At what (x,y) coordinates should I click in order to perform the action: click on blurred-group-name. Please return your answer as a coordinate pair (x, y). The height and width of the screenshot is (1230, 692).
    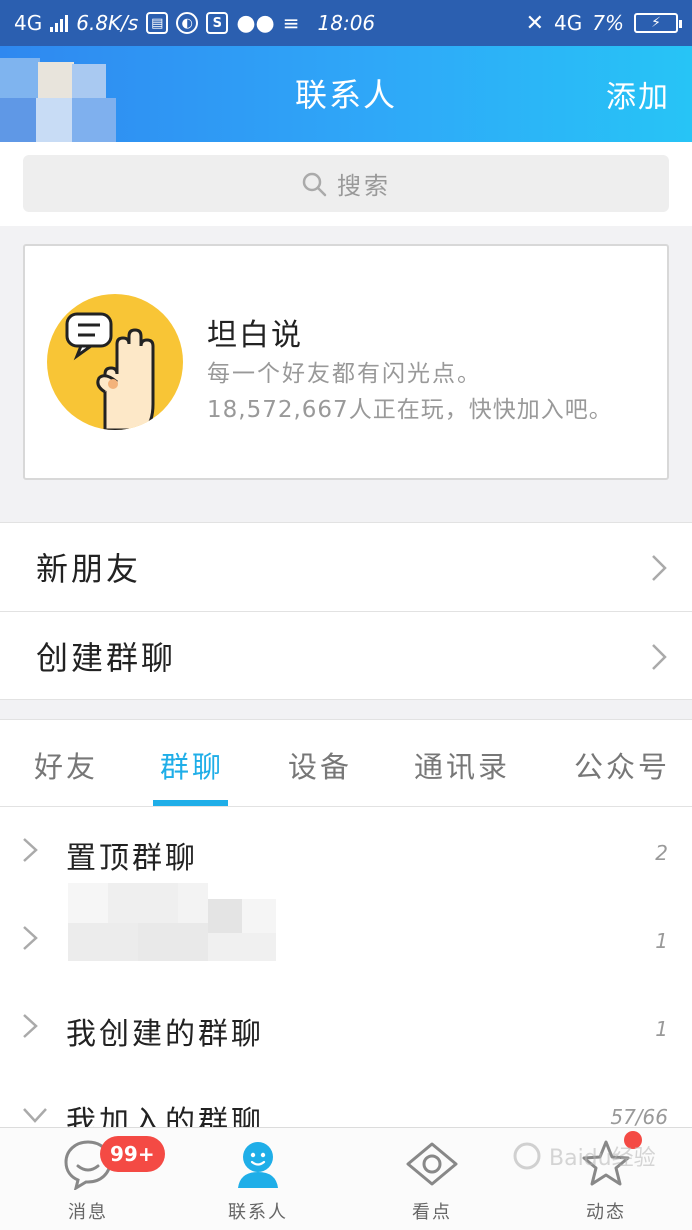
    Looking at the image, I should click on (172, 922).